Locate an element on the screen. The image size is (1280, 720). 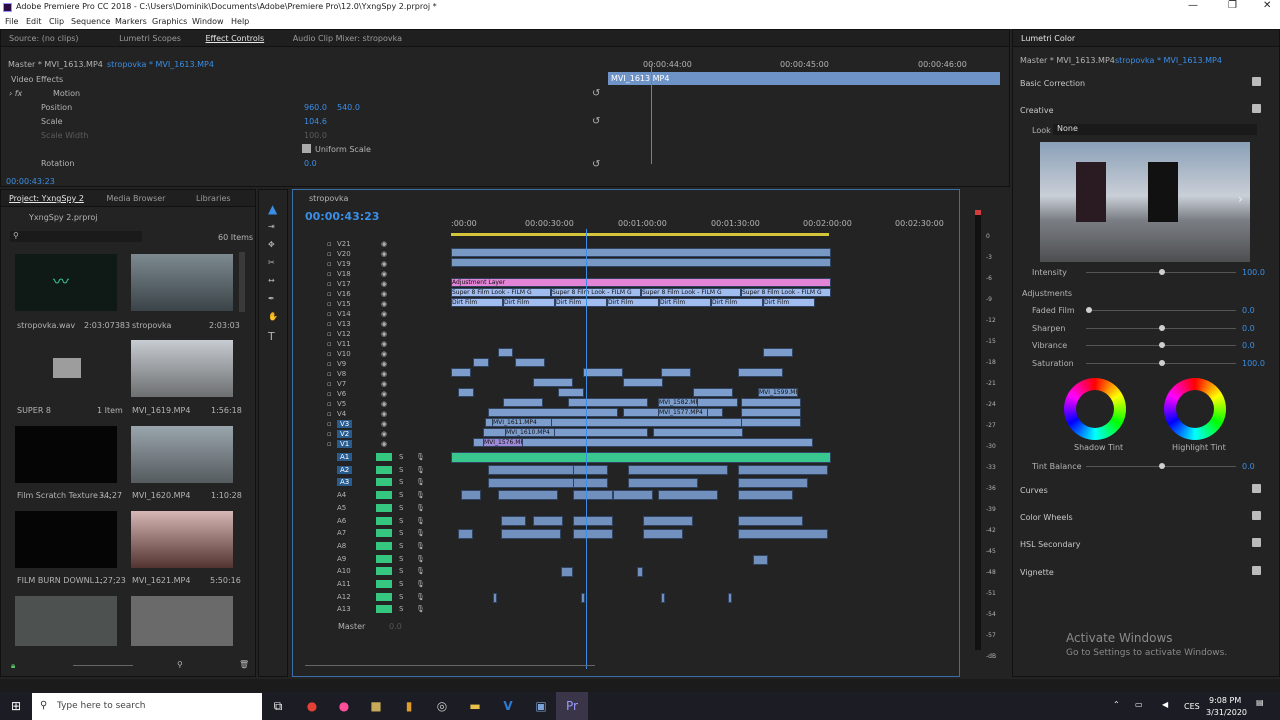
maximize-icon: ❐ is located at coordinates (1232, 5).